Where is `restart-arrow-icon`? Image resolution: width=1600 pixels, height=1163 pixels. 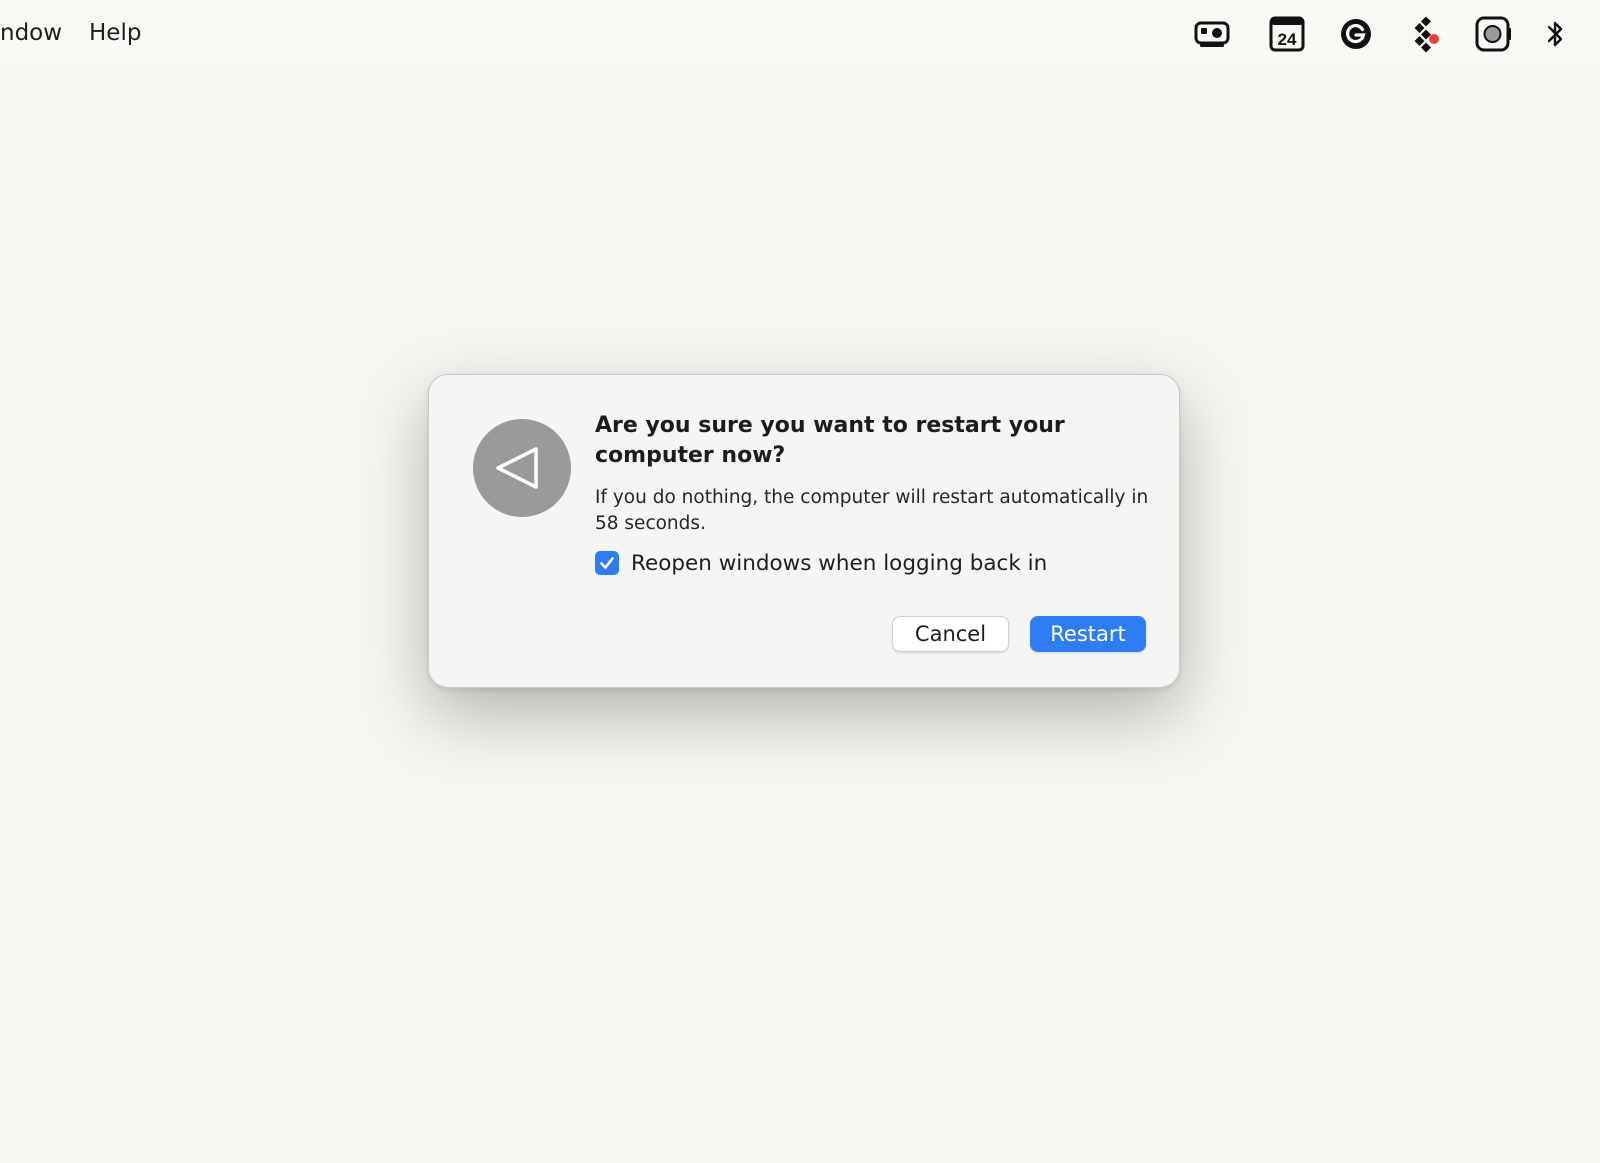
restart-arrow-icon is located at coordinates (522, 468).